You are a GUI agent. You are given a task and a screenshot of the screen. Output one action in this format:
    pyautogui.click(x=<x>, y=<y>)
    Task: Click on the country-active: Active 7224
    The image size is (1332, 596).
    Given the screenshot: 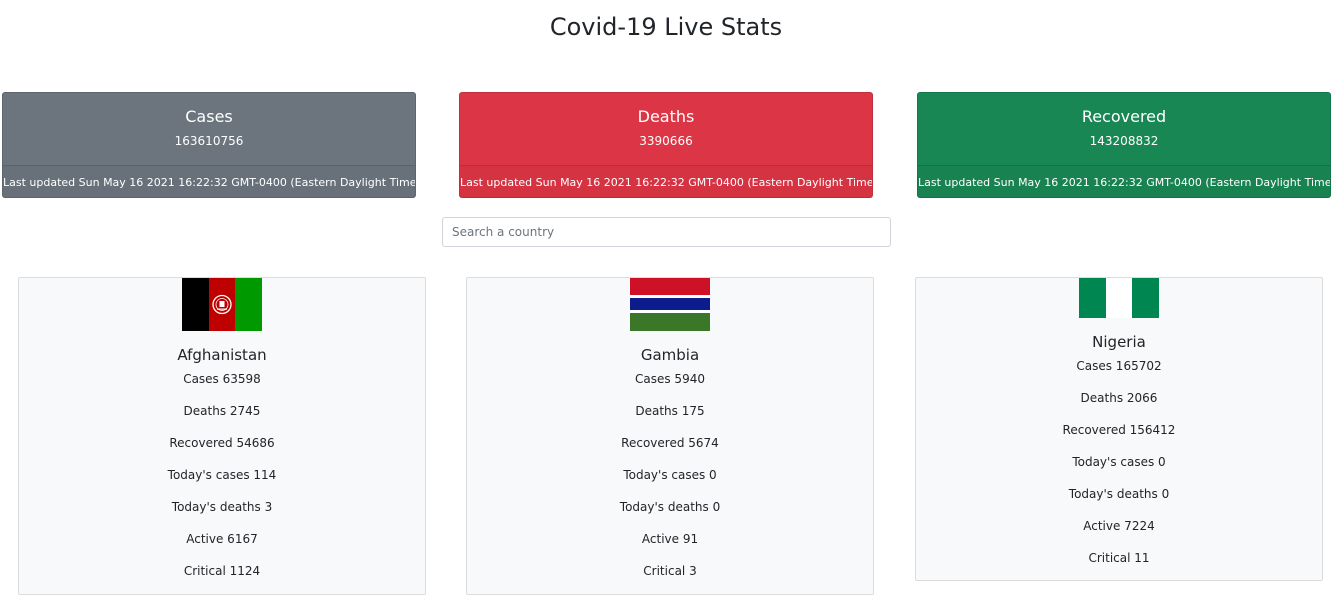 What is the action you would take?
    pyautogui.click(x=1119, y=526)
    